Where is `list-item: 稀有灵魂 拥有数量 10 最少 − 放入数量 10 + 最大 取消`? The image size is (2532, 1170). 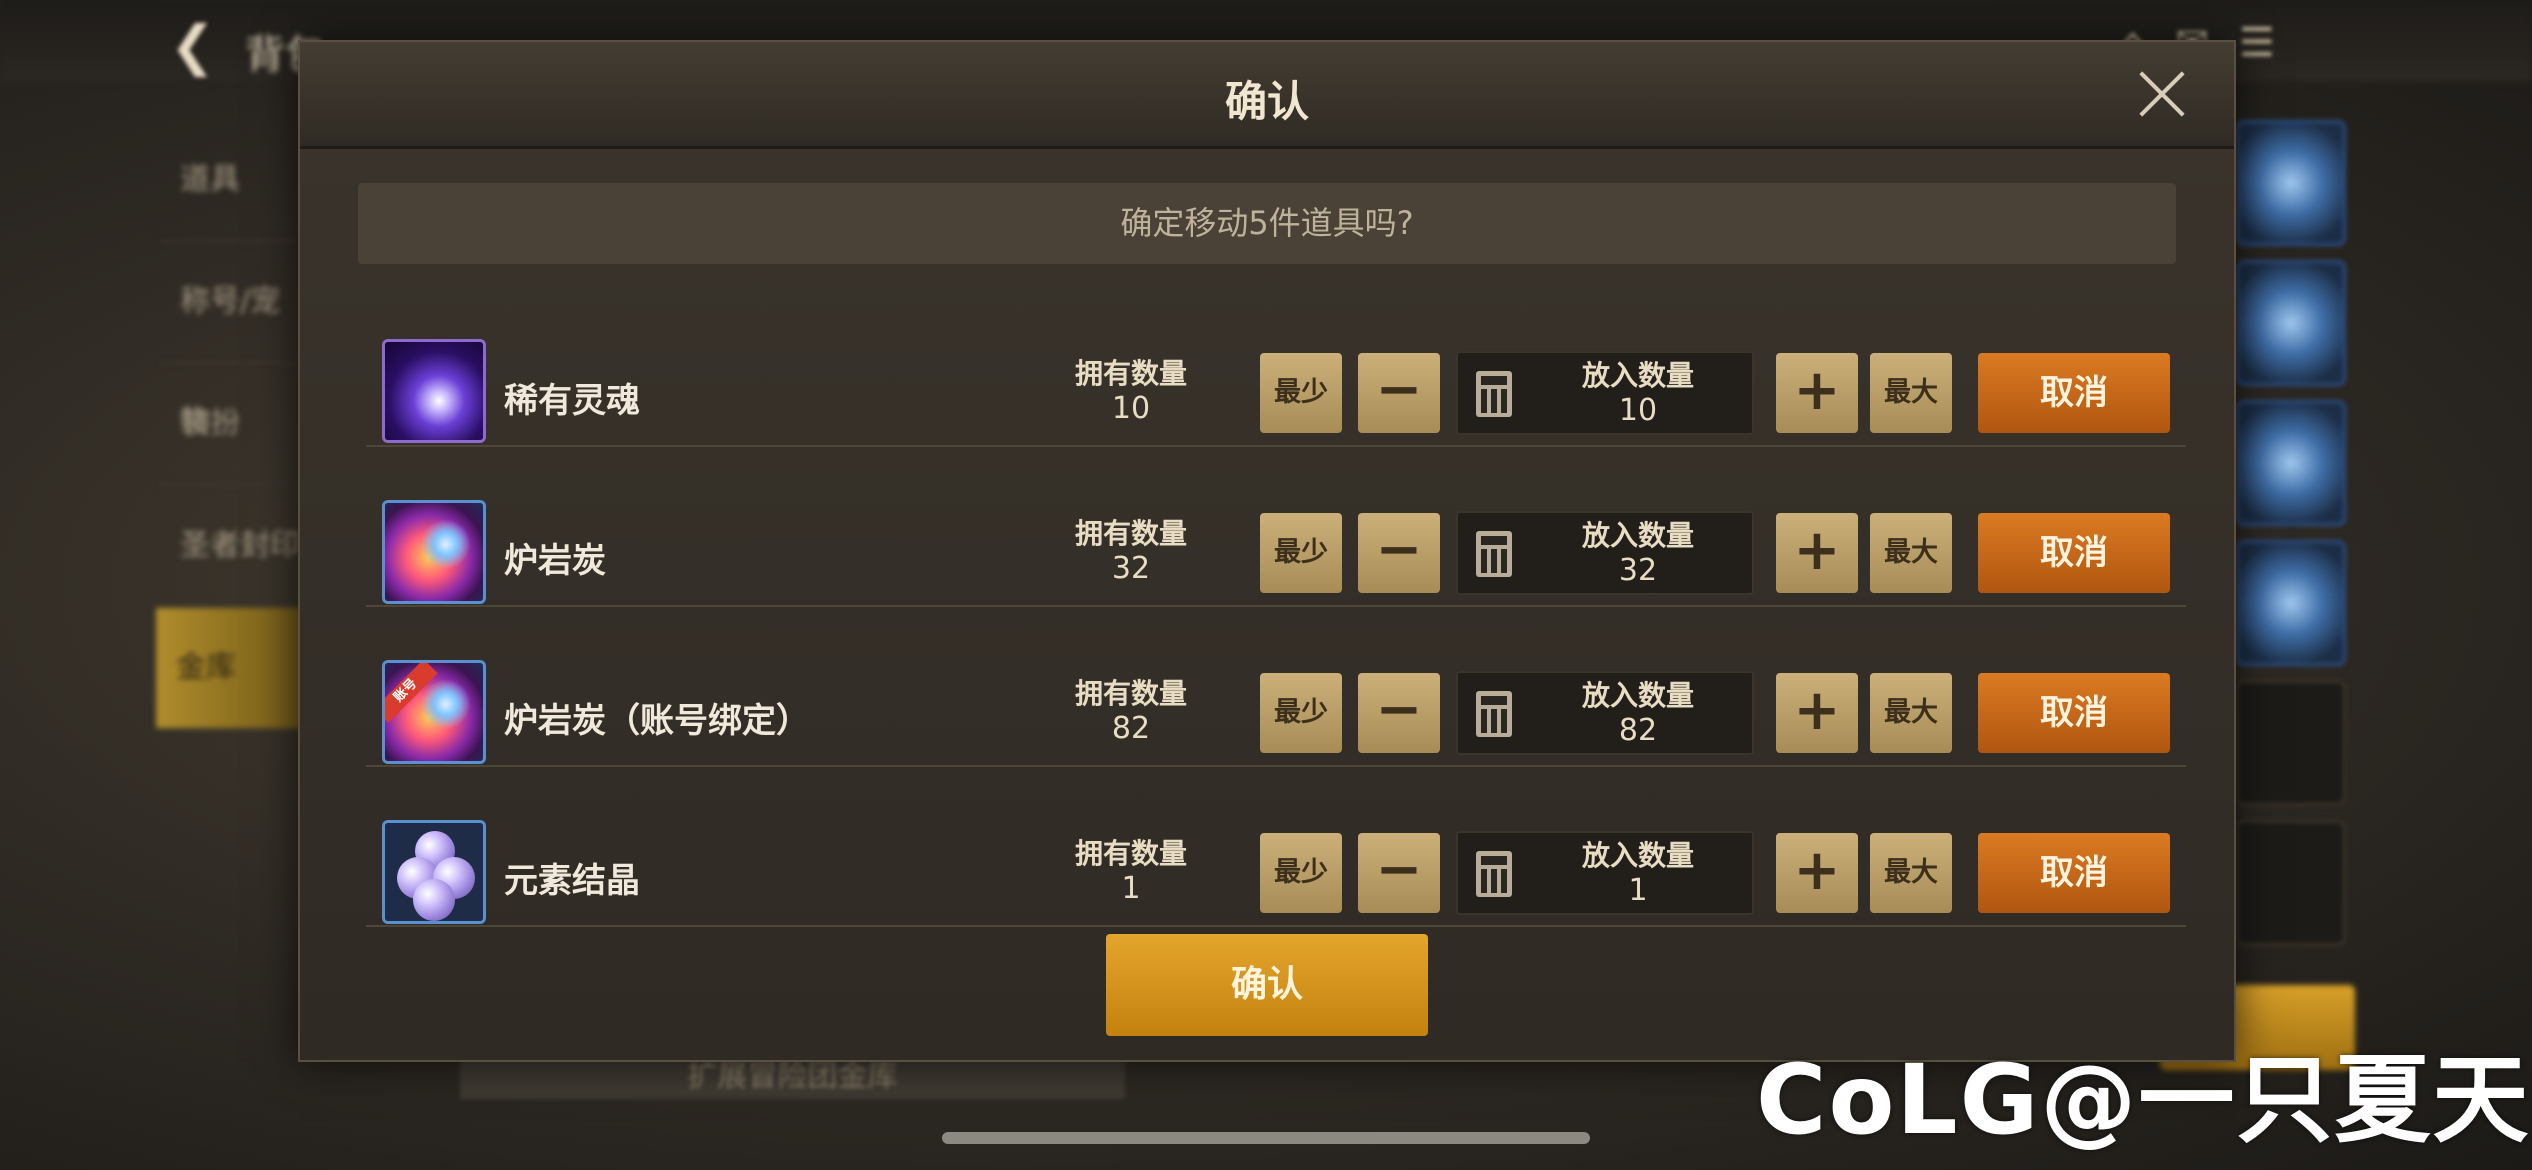
list-item: 稀有灵魂 拥有数量 10 最少 − 放入数量 10 + 最大 取消 is located at coordinates (1276, 367).